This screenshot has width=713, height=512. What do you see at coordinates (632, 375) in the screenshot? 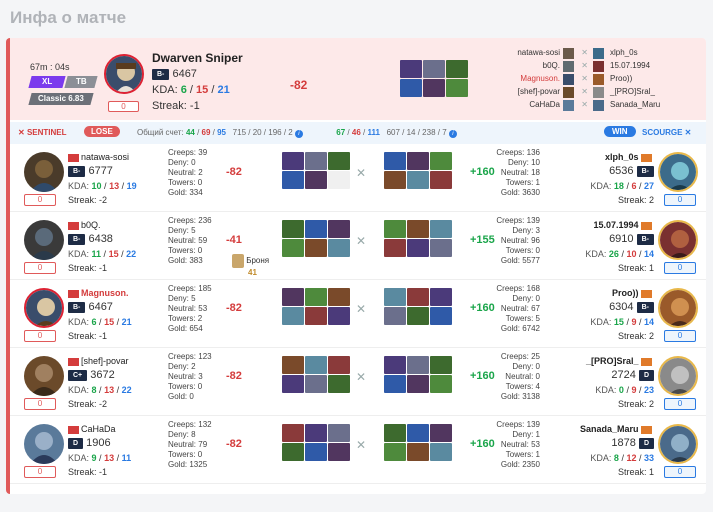
I see `player-mmr: 2724 D` at bounding box center [632, 375].